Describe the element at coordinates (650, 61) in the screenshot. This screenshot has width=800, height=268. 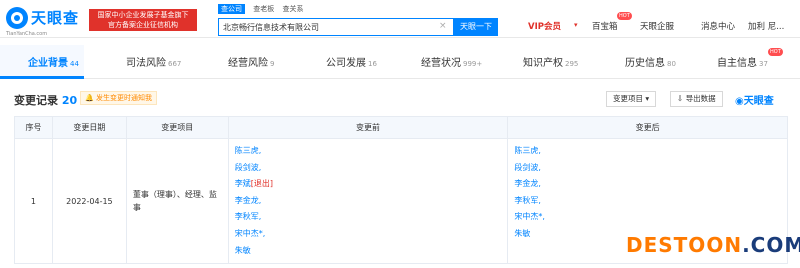
I see `tab-history: 历史信息 80` at that location.